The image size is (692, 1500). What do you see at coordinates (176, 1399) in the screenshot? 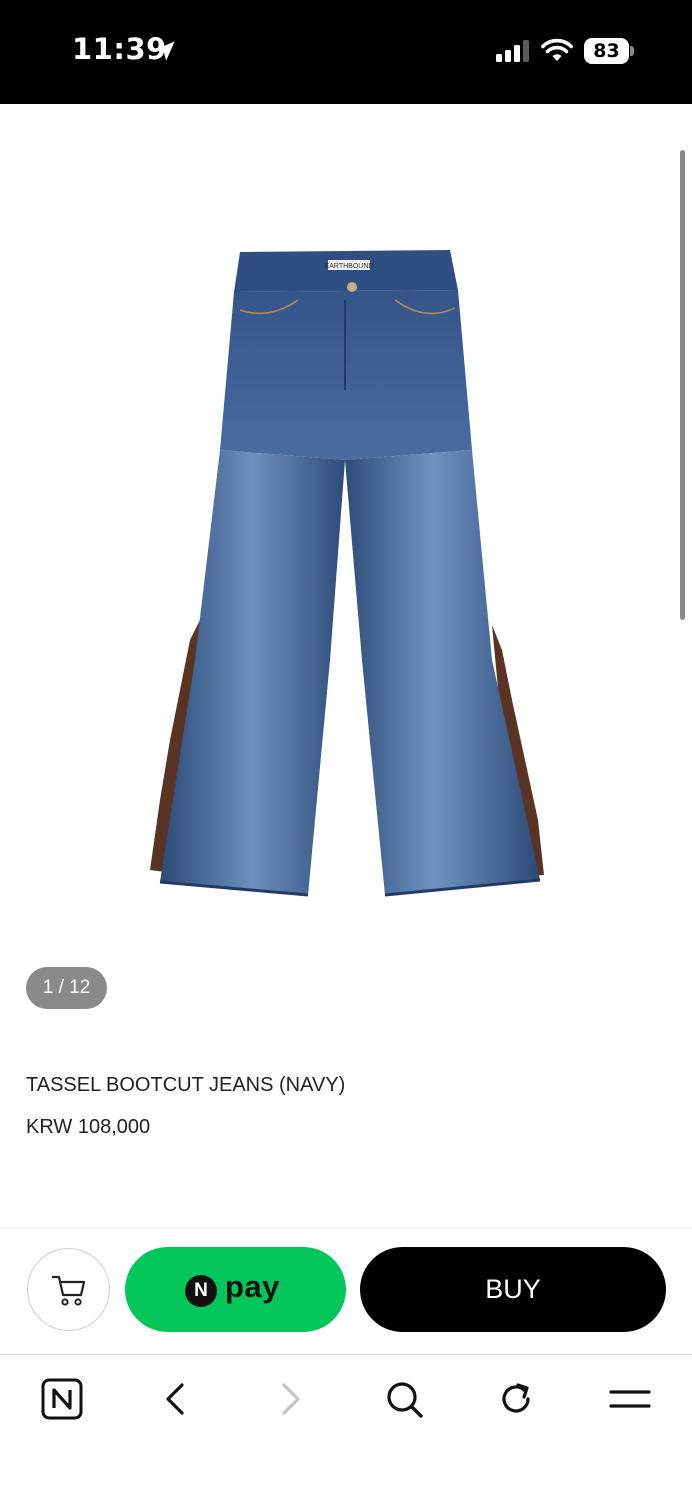
I see `back-arrow-icon` at bounding box center [176, 1399].